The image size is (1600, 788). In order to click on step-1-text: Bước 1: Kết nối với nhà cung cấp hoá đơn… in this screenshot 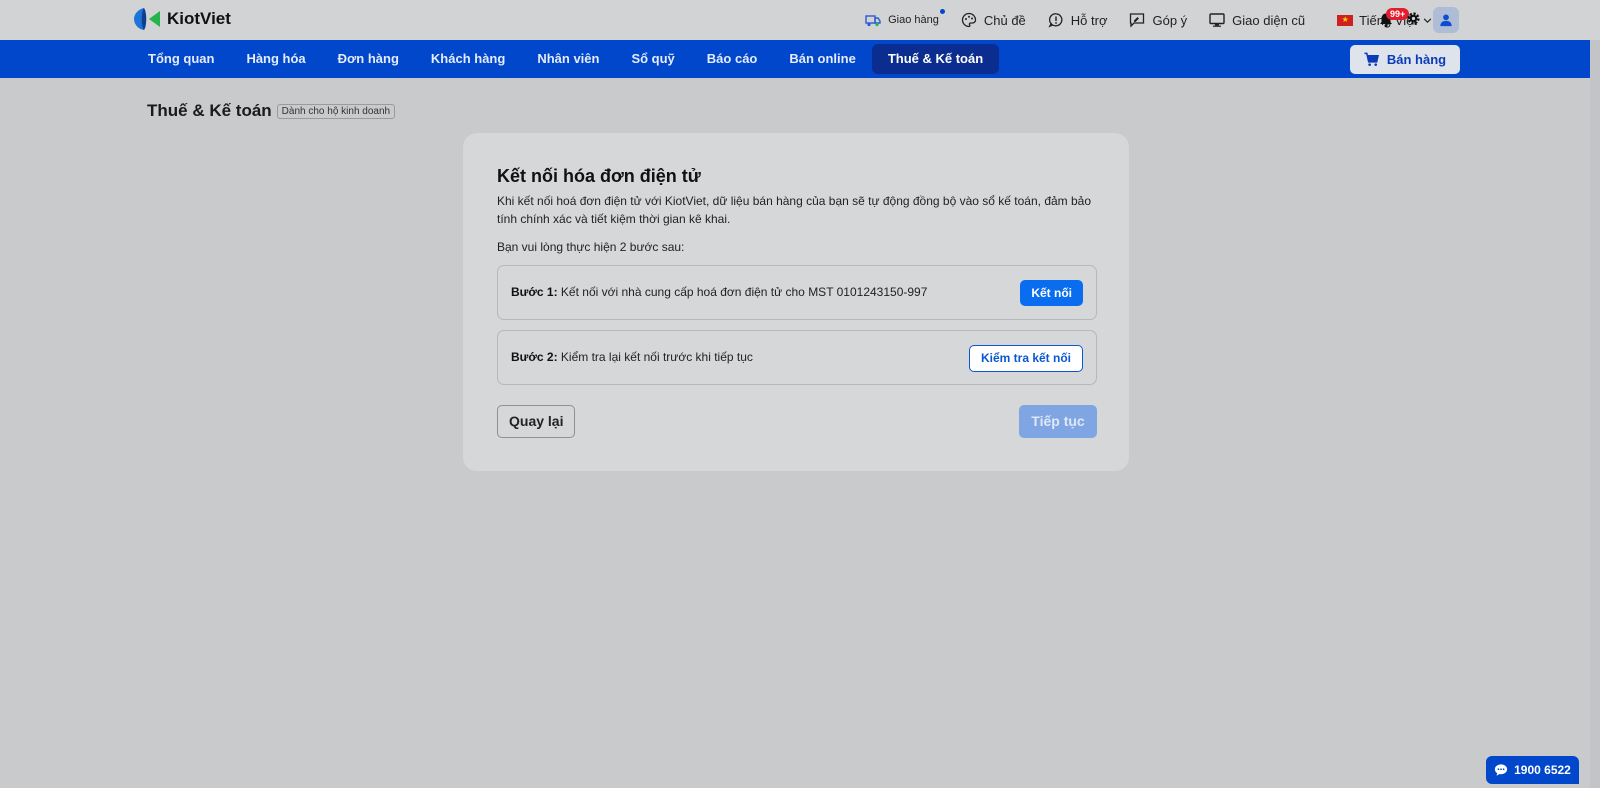, I will do `click(719, 292)`.